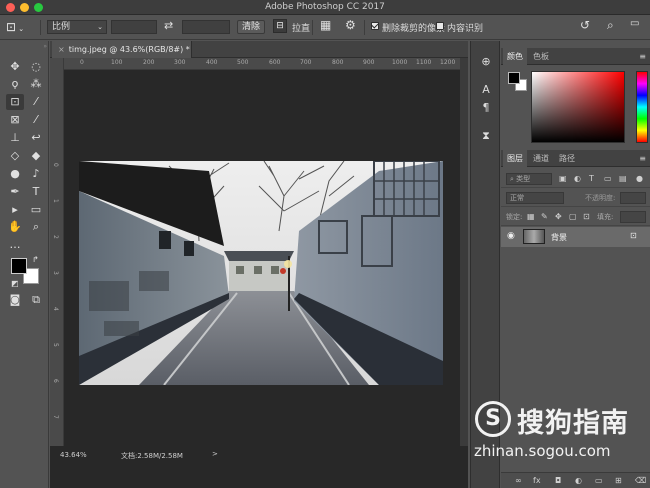 The height and width of the screenshot is (488, 650). Describe the element at coordinates (36, 138) in the screenshot. I see `history-brush-tool-icon: ↩` at that location.